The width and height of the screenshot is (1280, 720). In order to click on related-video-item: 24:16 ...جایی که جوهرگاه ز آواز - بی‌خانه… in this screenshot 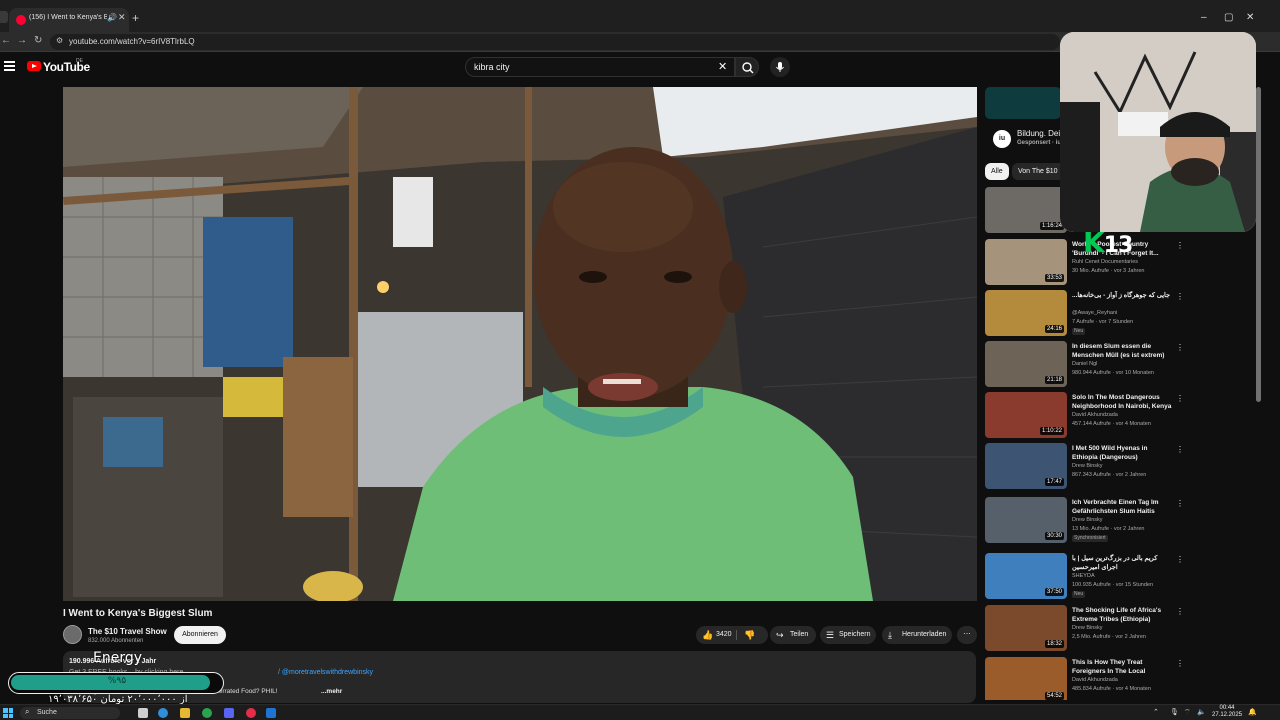, I will do `click(1087, 314)`.